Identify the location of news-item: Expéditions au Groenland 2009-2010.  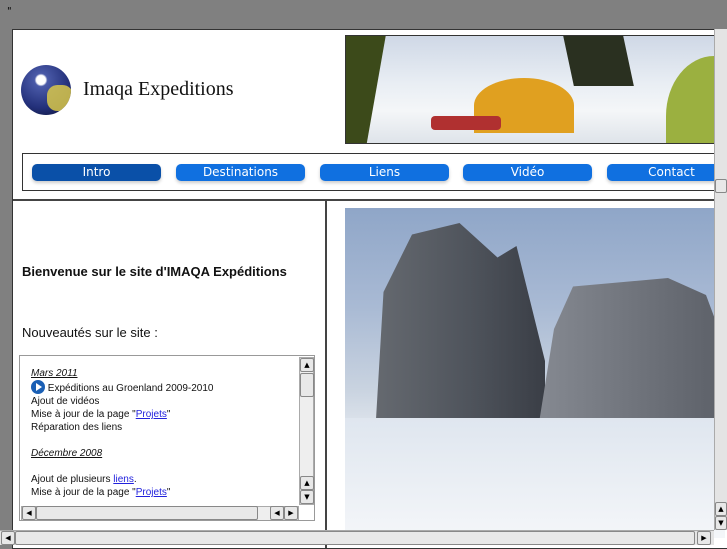
(161, 387).